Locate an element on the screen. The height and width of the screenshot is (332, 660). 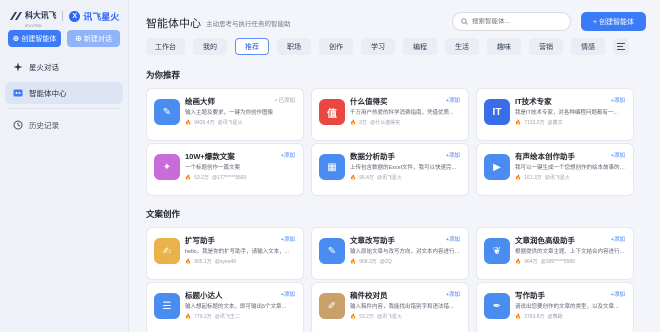
tab-study: 学习 is located at coordinates (378, 46).